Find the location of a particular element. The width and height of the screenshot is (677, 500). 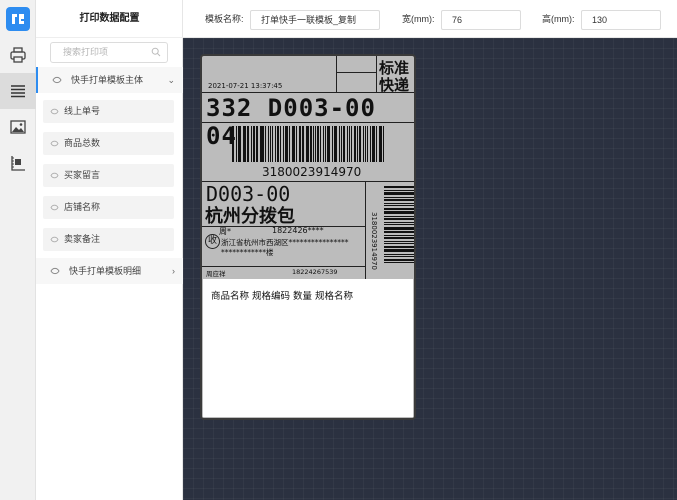

image-tool-button is located at coordinates (18, 127).